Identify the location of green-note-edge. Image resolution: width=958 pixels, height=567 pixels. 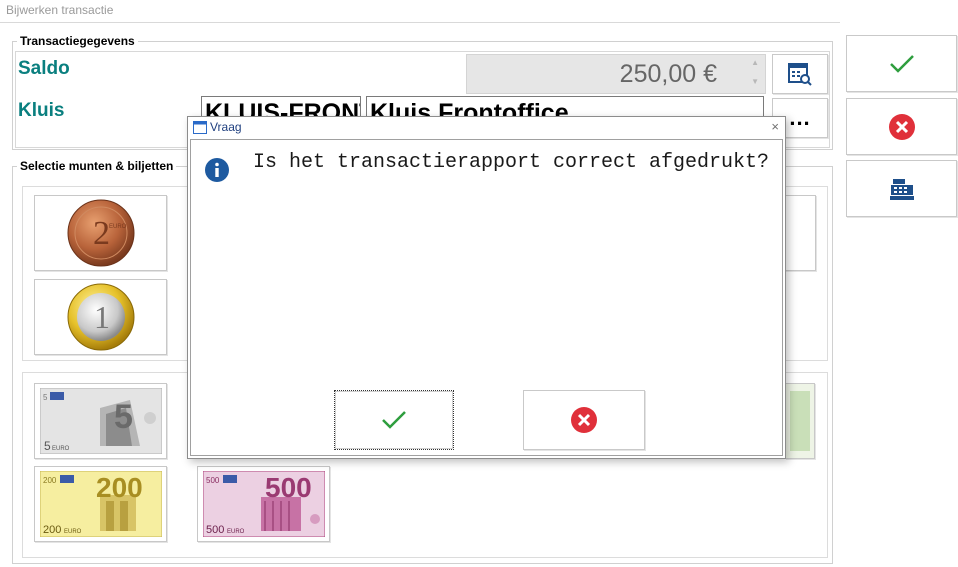
(800, 421).